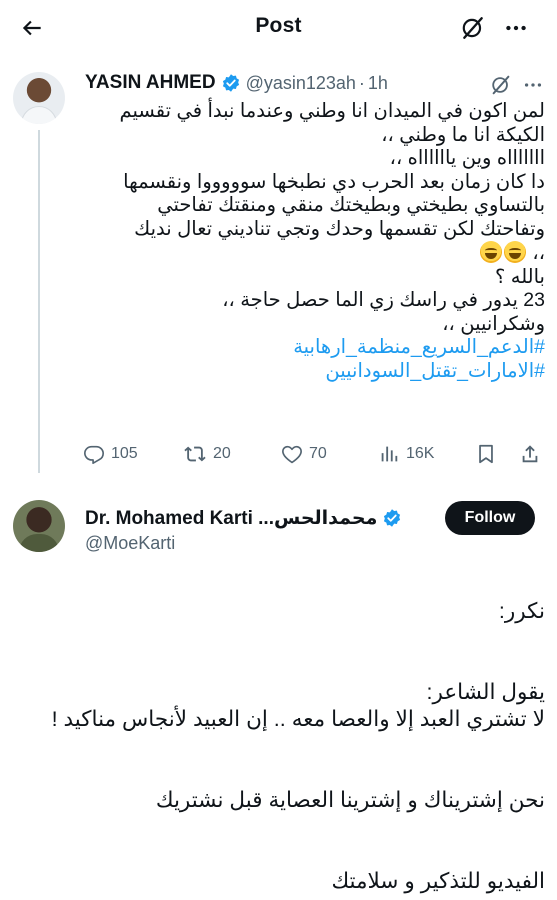 This screenshot has width=557, height=900. What do you see at coordinates (304, 454) in the screenshot?
I see `like-button: 70` at bounding box center [304, 454].